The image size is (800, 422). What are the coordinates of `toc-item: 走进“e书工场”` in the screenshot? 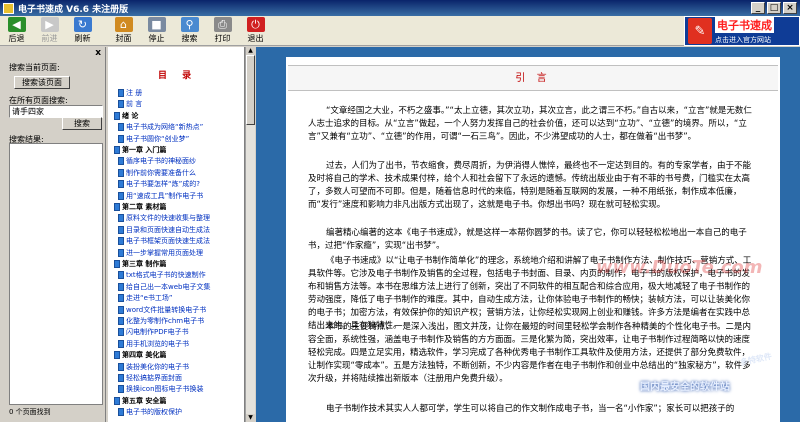 It's located at (145, 298).